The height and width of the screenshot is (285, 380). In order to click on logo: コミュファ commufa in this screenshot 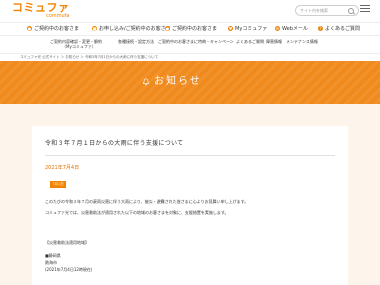, I will do `click(41, 11)`.